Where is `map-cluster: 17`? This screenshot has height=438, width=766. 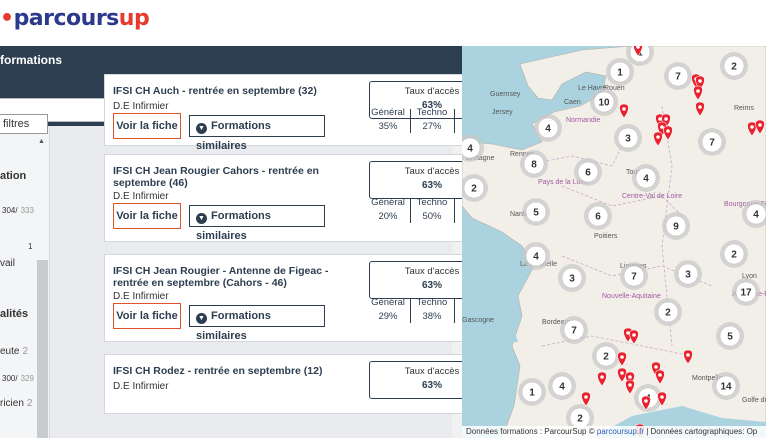
map-cluster: 17 is located at coordinates (746, 292).